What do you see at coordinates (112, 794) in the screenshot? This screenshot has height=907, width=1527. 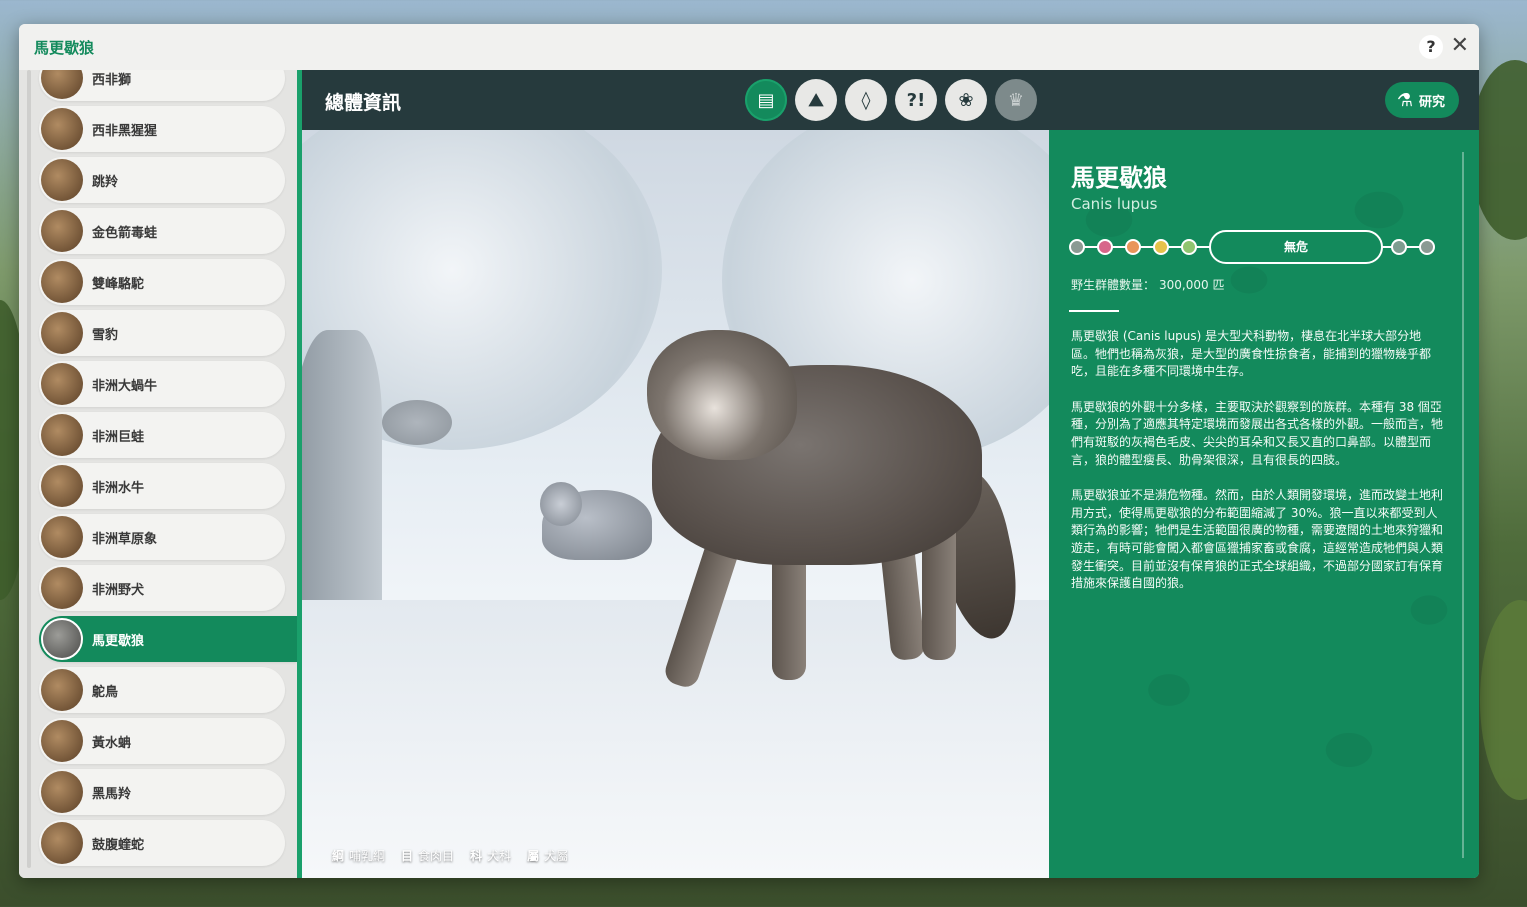 I see `animal-list-label: 黑馬羚` at bounding box center [112, 794].